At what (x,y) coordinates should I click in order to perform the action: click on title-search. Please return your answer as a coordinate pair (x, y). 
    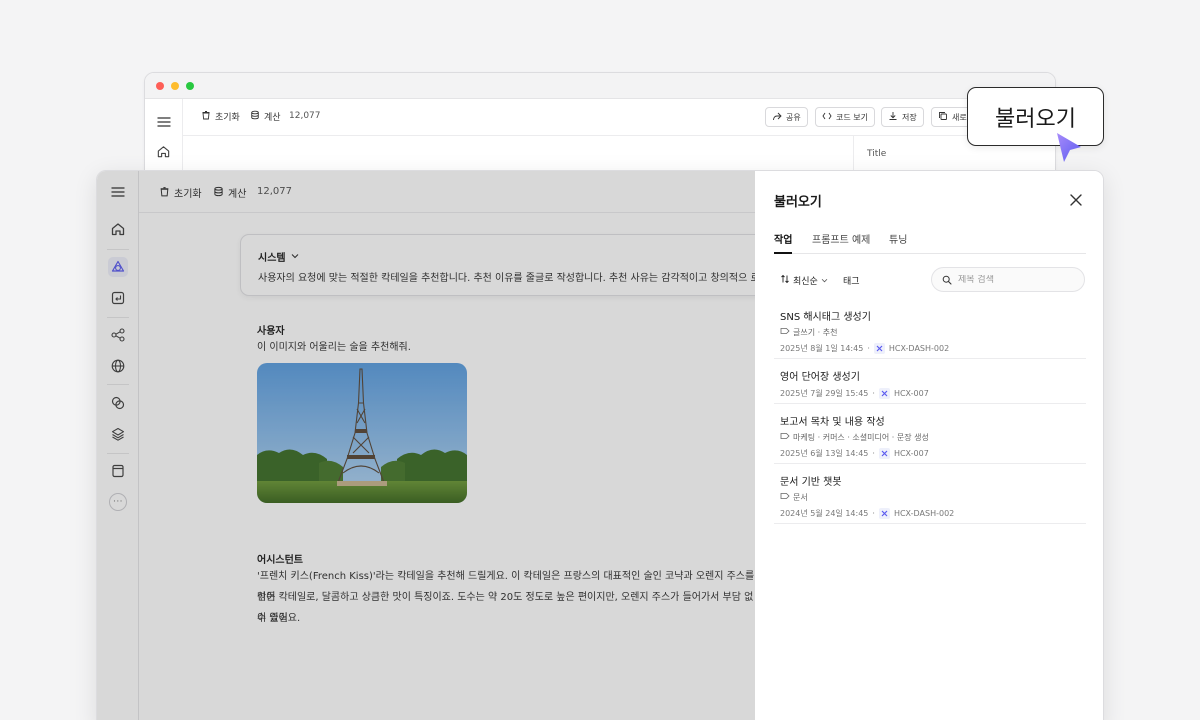
    Looking at the image, I should click on (1008, 279).